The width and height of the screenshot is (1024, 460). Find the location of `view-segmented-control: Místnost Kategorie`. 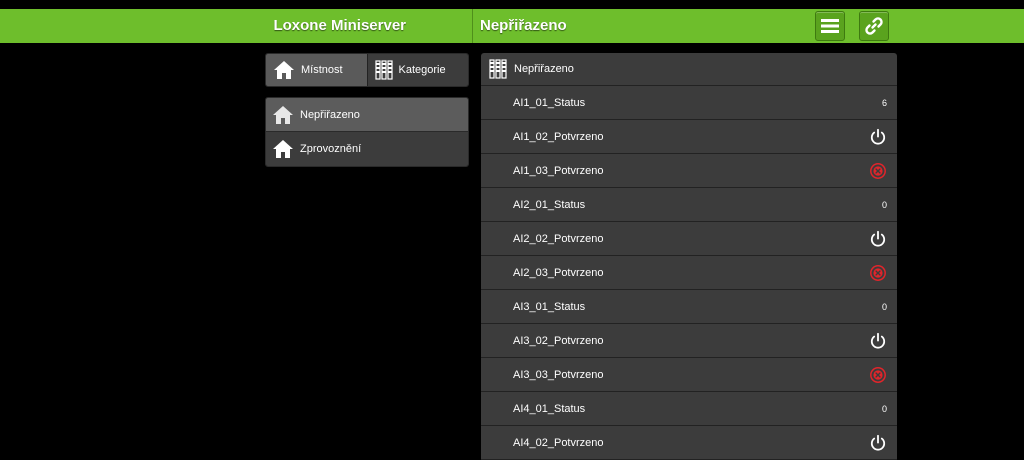

view-segmented-control: Místnost Kategorie is located at coordinates (367, 70).